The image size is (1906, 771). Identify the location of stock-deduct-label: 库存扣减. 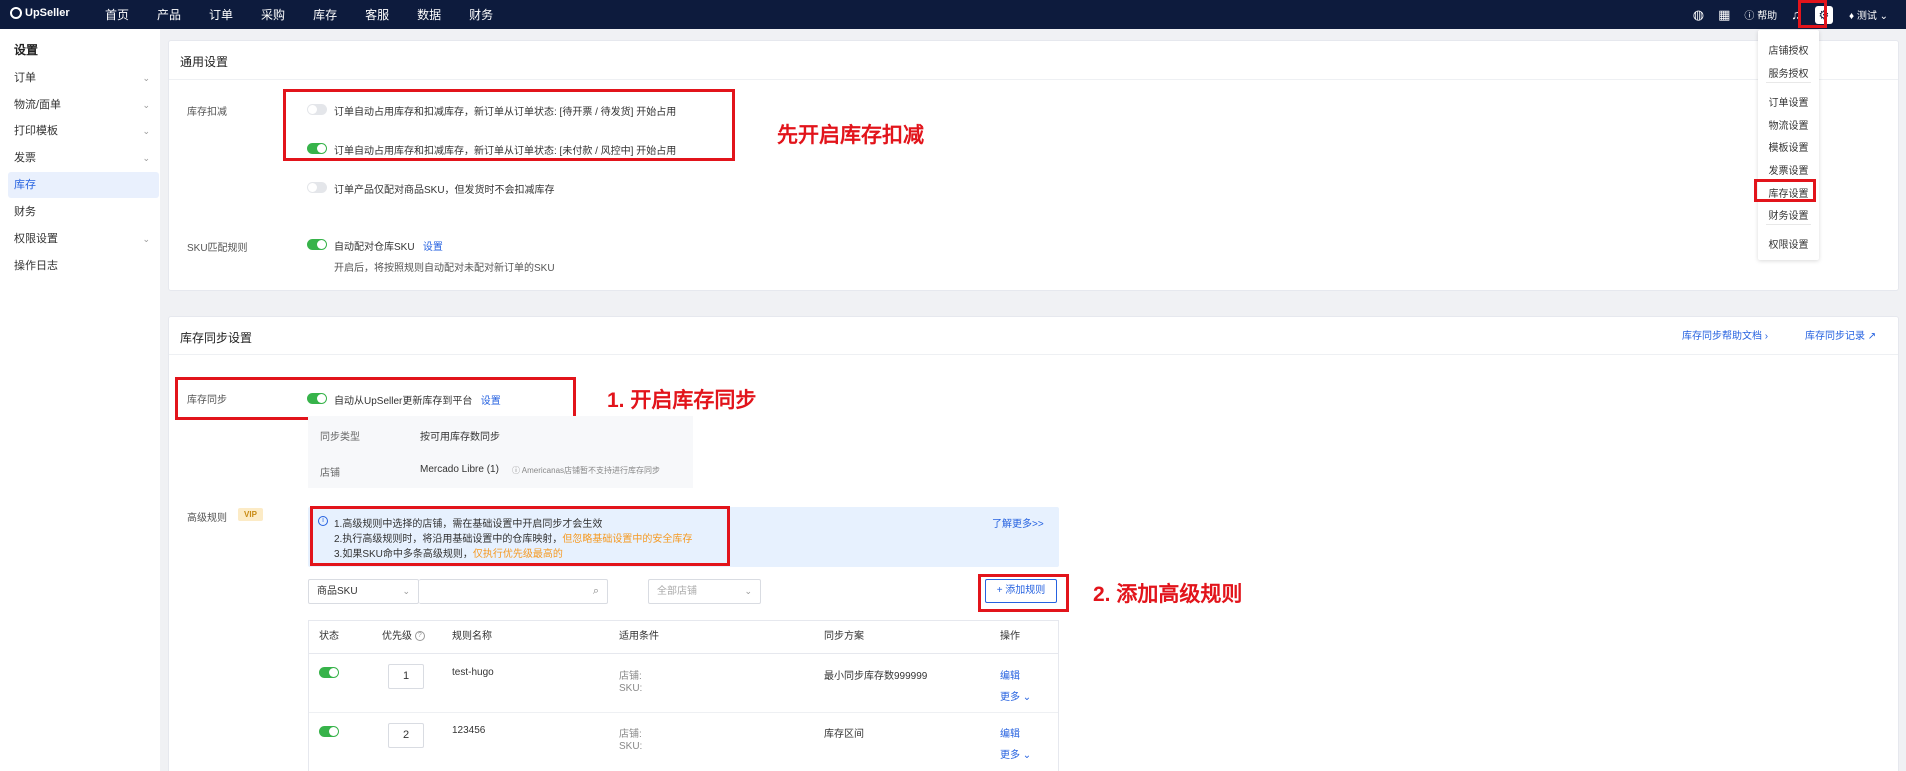
(207, 112).